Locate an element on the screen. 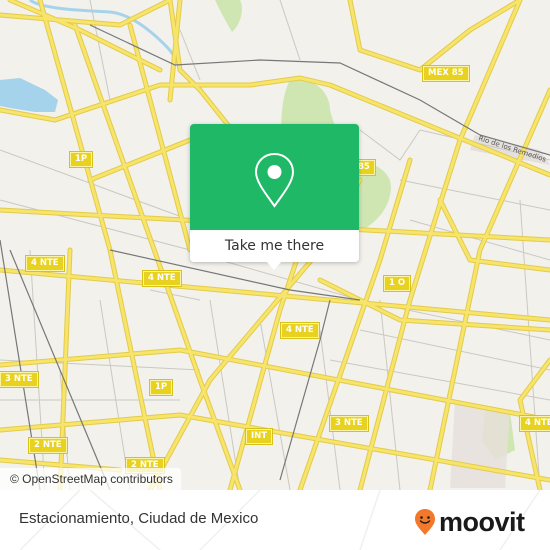  popup-pointer is located at coordinates (274, 265).